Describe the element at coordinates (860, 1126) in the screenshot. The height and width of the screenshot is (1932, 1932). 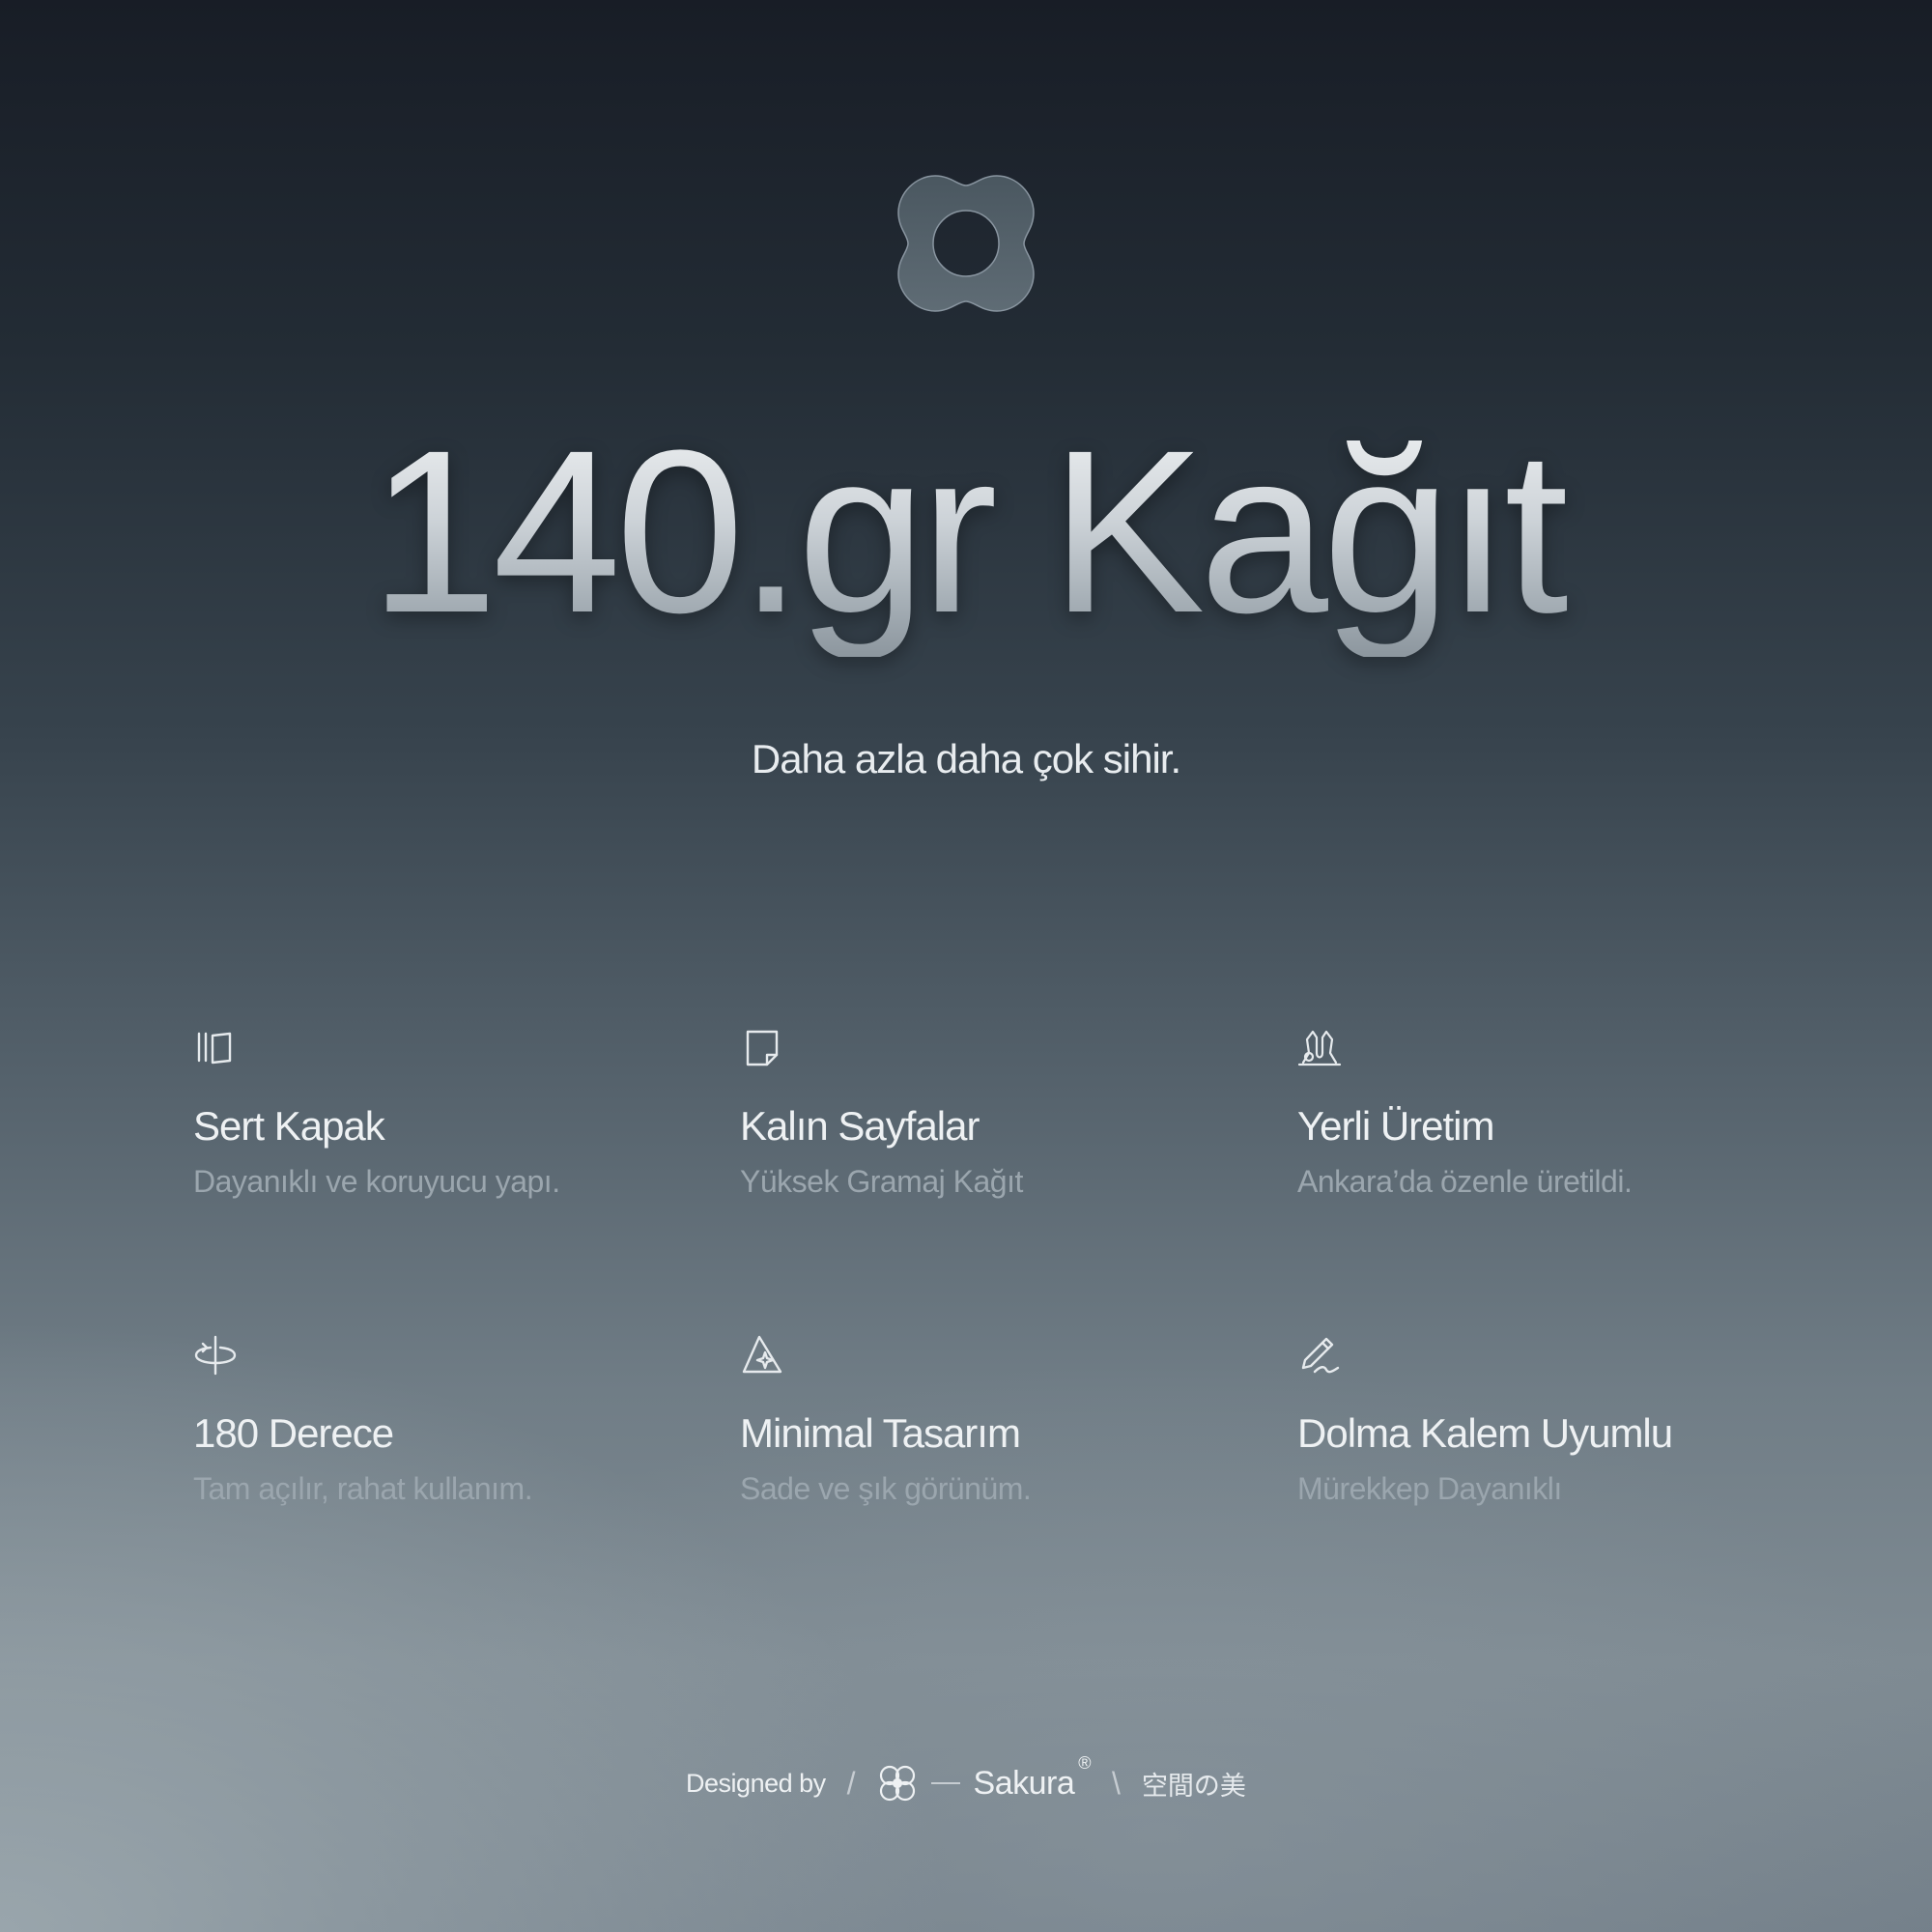
I see `feature-title: Kalın Sayfalar` at that location.